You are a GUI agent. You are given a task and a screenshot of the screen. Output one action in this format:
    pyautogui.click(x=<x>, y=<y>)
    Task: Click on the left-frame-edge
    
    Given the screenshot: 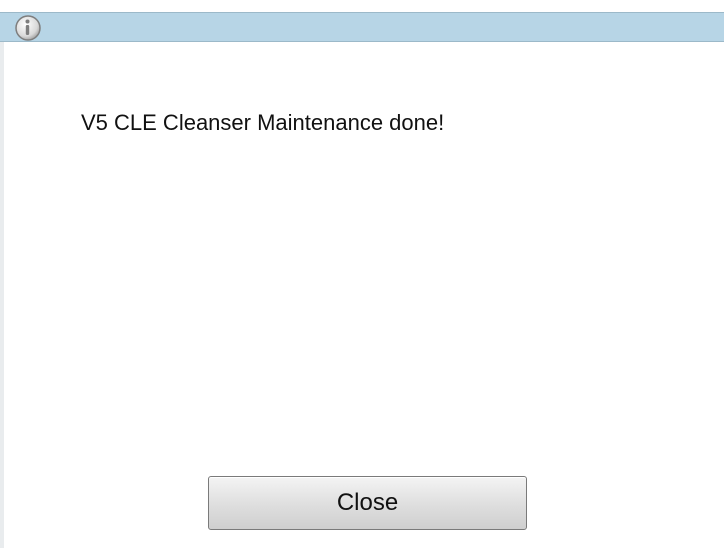 What is the action you would take?
    pyautogui.click(x=2, y=295)
    